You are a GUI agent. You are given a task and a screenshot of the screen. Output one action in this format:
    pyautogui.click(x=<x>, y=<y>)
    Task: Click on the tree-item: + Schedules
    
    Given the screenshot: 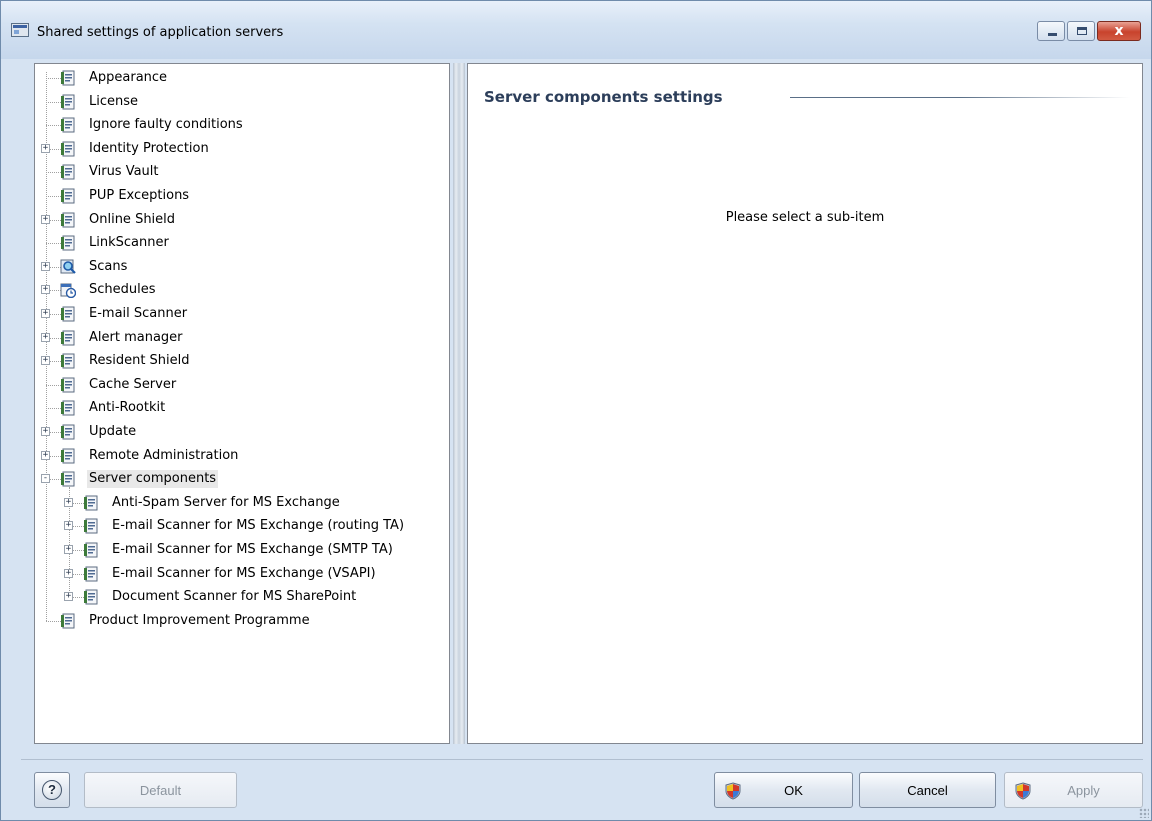 What is the action you would take?
    pyautogui.click(x=242, y=290)
    